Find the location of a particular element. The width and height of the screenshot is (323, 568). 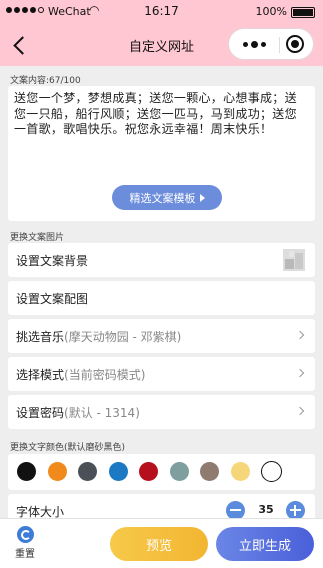

font-size-value: 35 is located at coordinates (266, 509).